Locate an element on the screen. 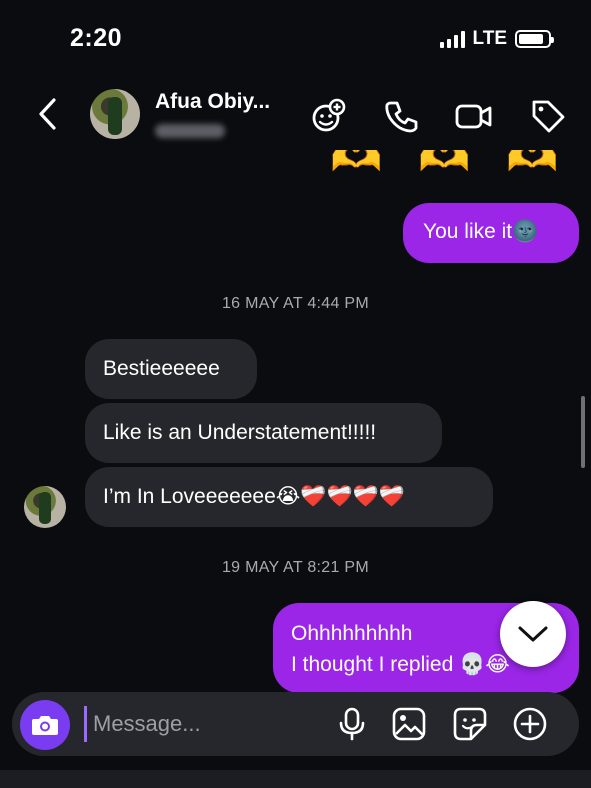 The width and height of the screenshot is (591, 788). status-time: 2:20 is located at coordinates (96, 38).